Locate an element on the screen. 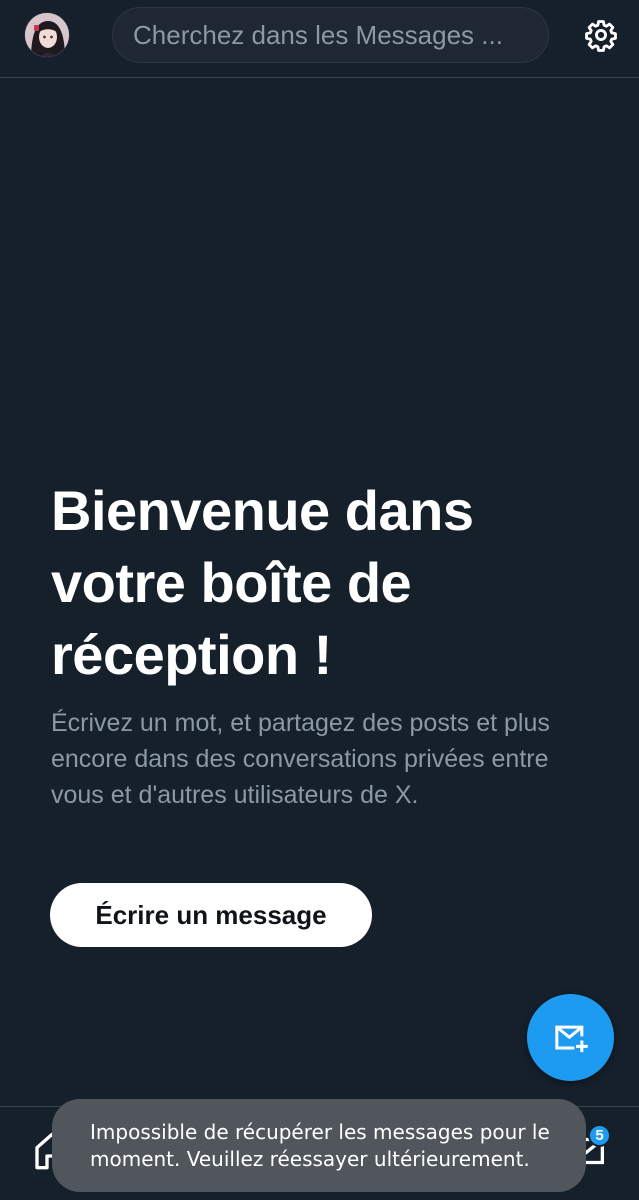 The height and width of the screenshot is (1200, 639). welcome-title-line: Bienvenue dans is located at coordinates (262, 510).